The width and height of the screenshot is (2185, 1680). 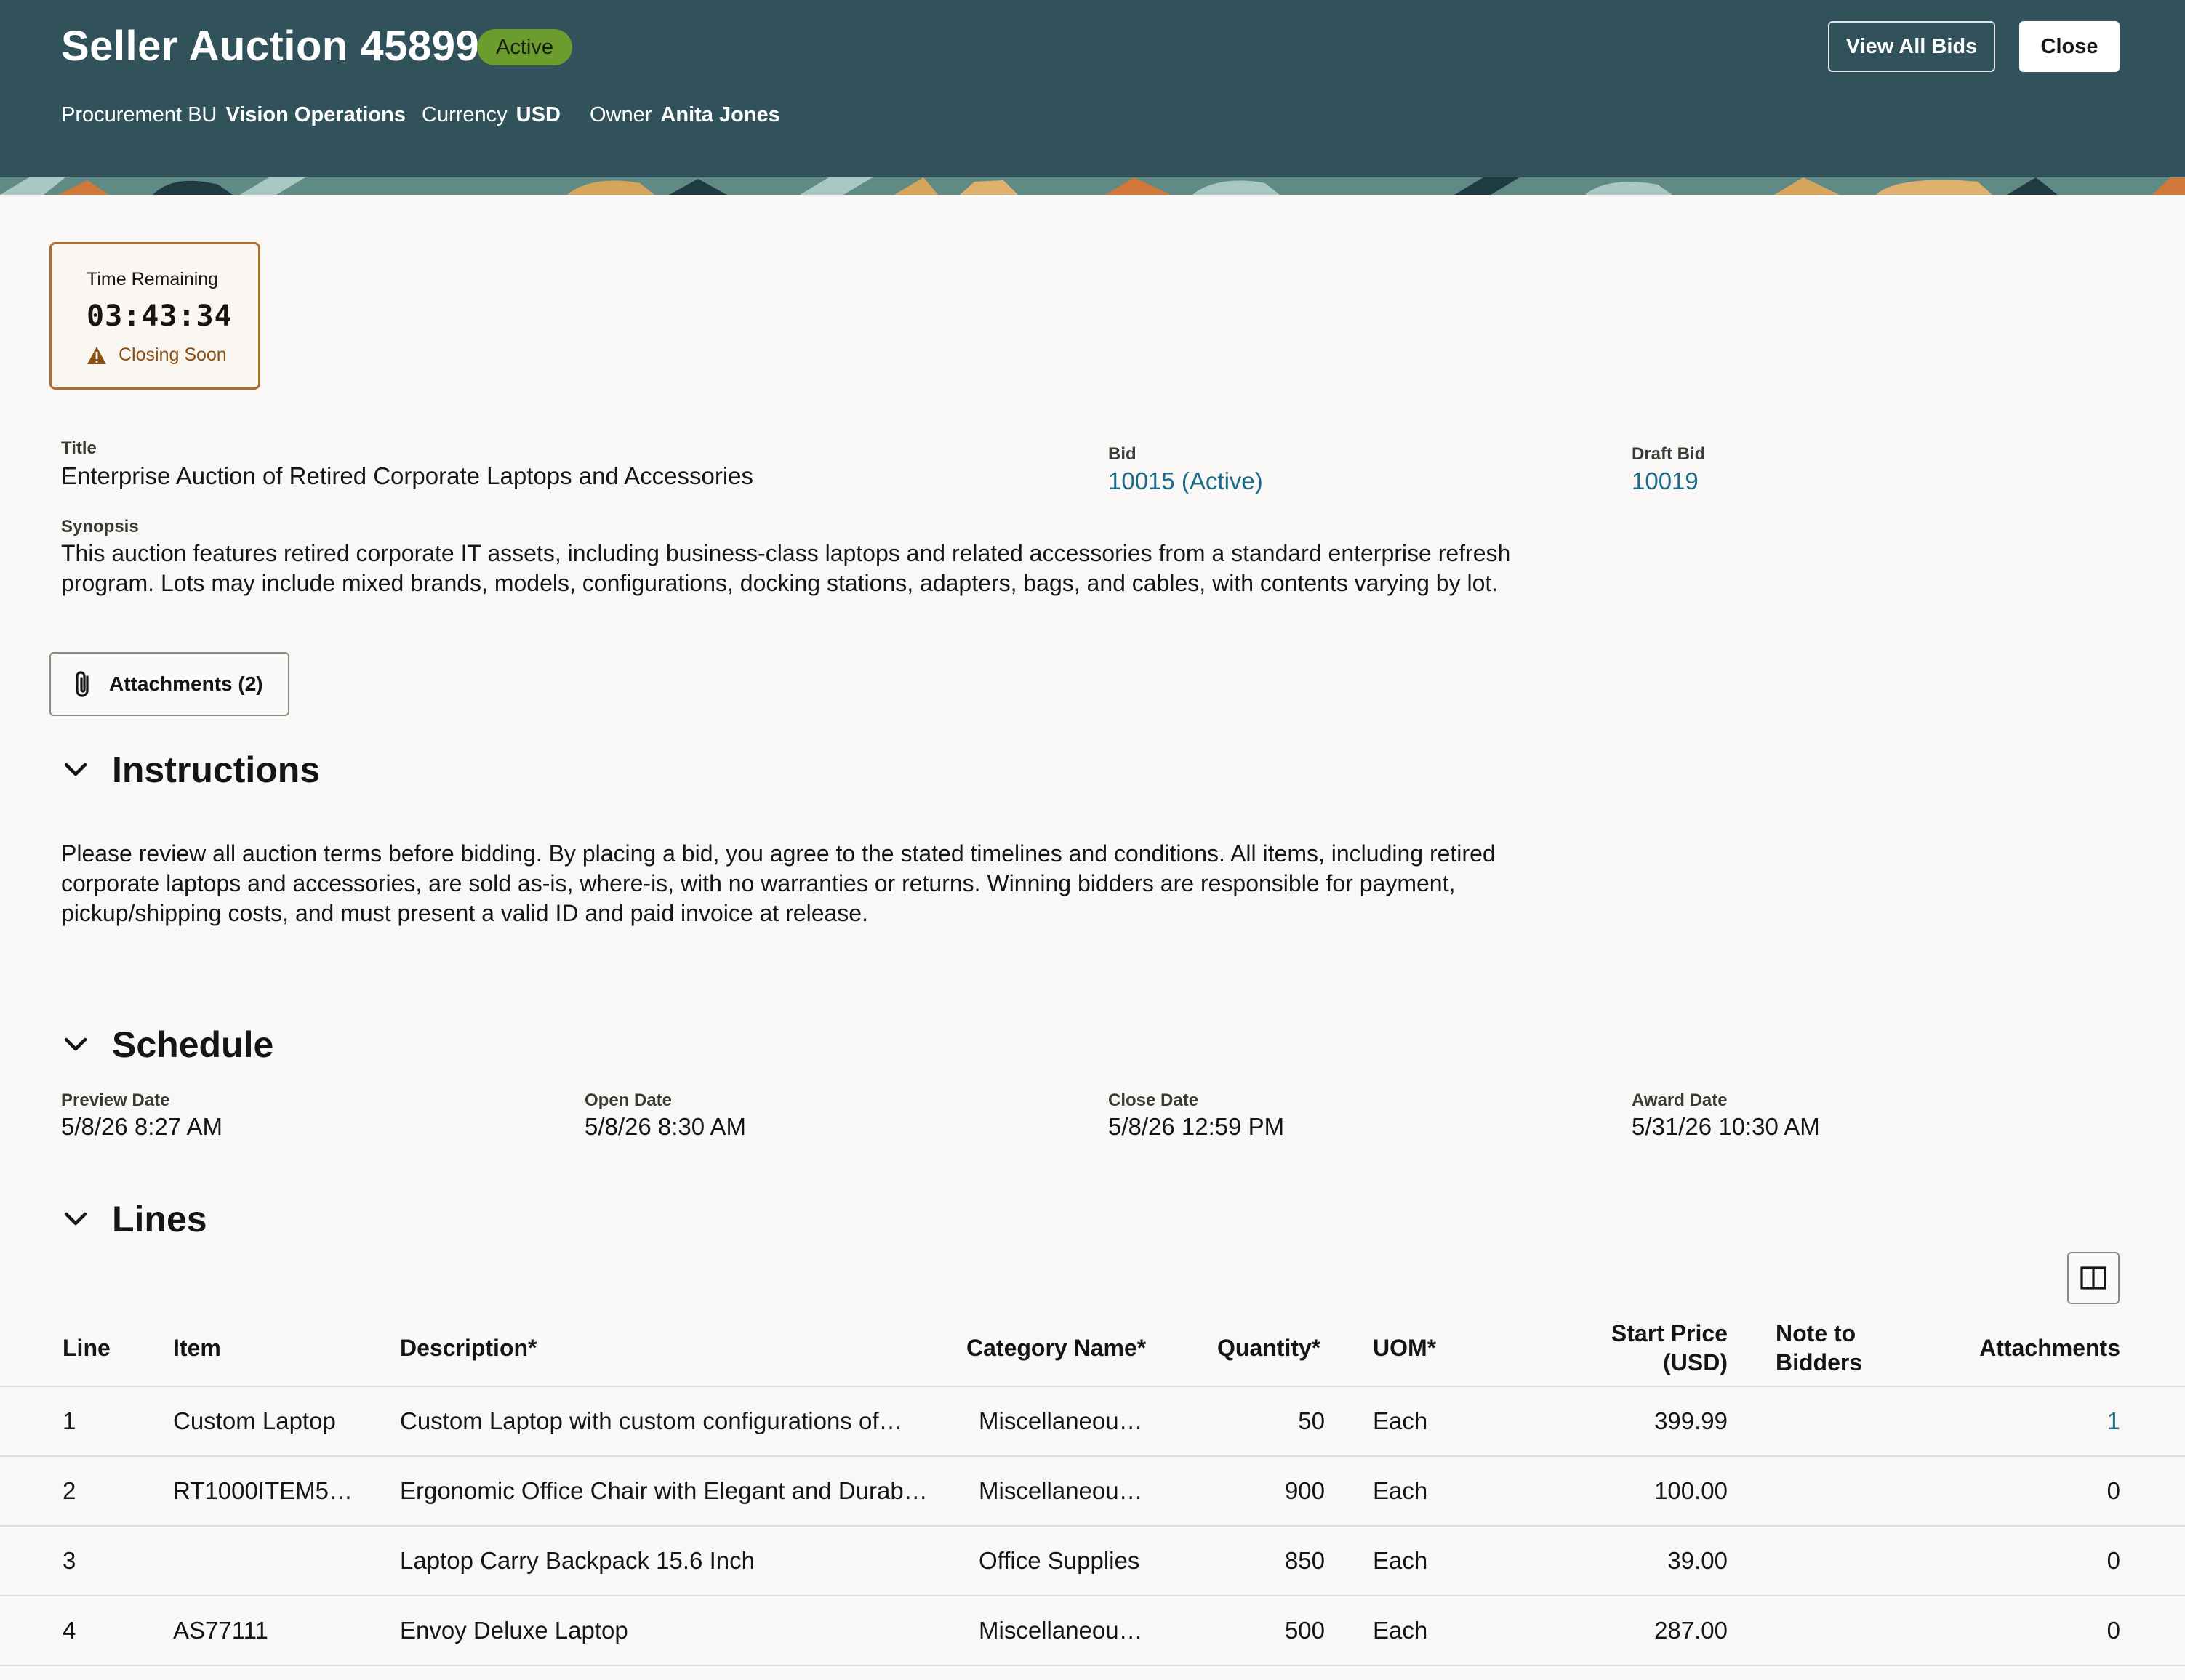 What do you see at coordinates (538, 114) in the screenshot?
I see `currency-value: USD` at bounding box center [538, 114].